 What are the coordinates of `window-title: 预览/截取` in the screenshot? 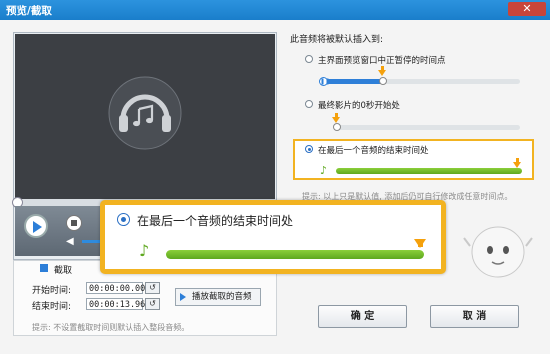 It's located at (29, 11).